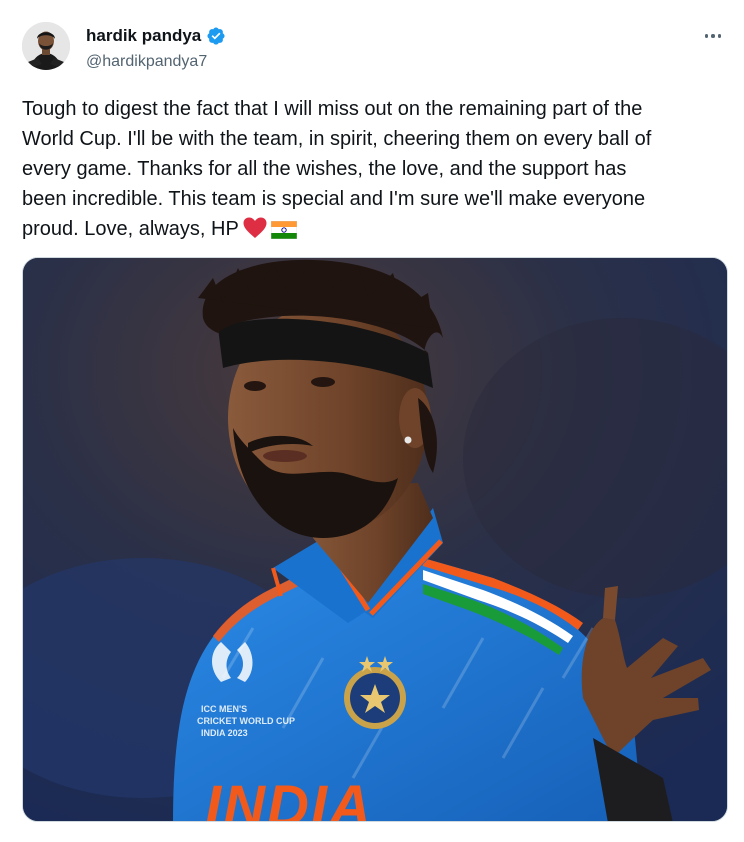 This screenshot has height=842, width=744. Describe the element at coordinates (246, 721) in the screenshot. I see `wc-badge-line: CRICKET WORLD CUP` at that location.